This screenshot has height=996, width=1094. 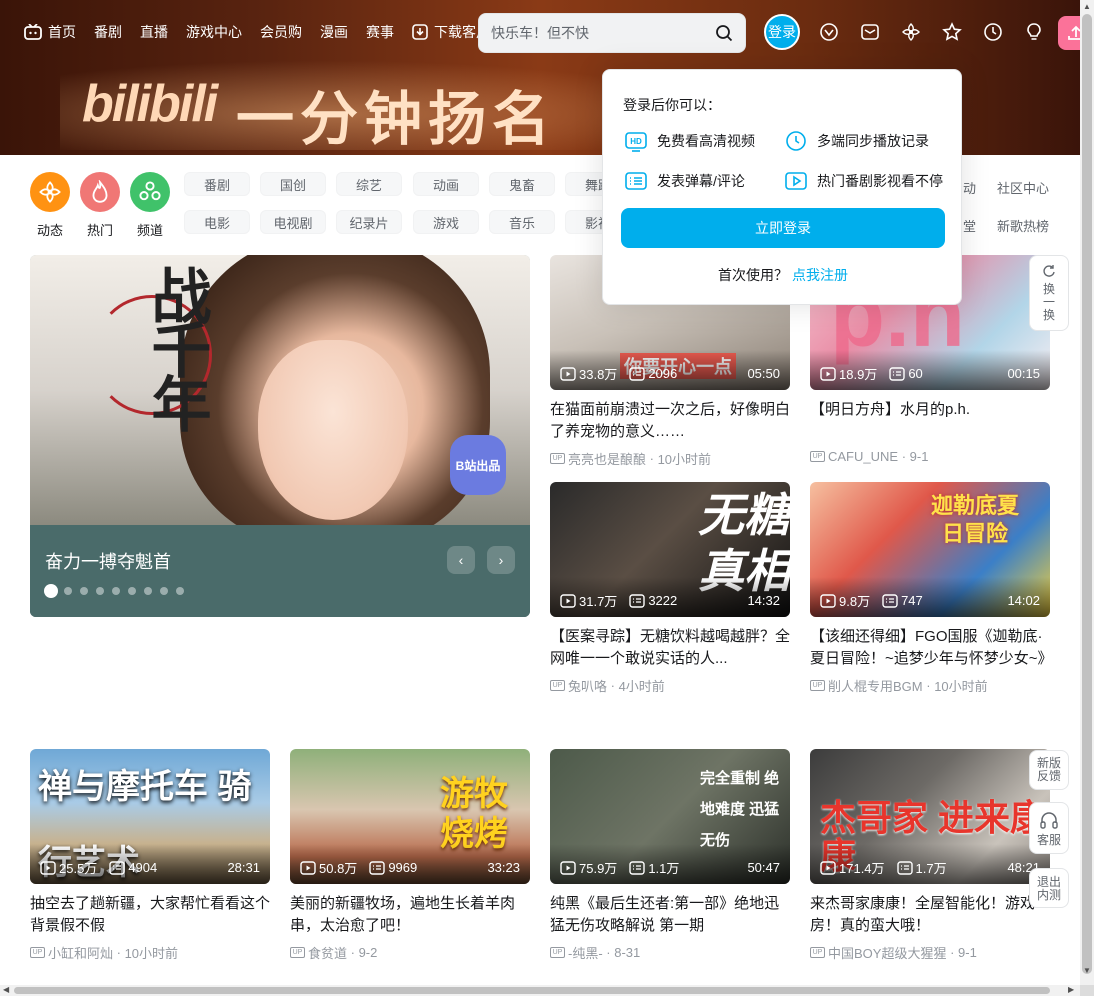 What do you see at coordinates (911, 32) in the screenshot?
I see `dynamic-icon` at bounding box center [911, 32].